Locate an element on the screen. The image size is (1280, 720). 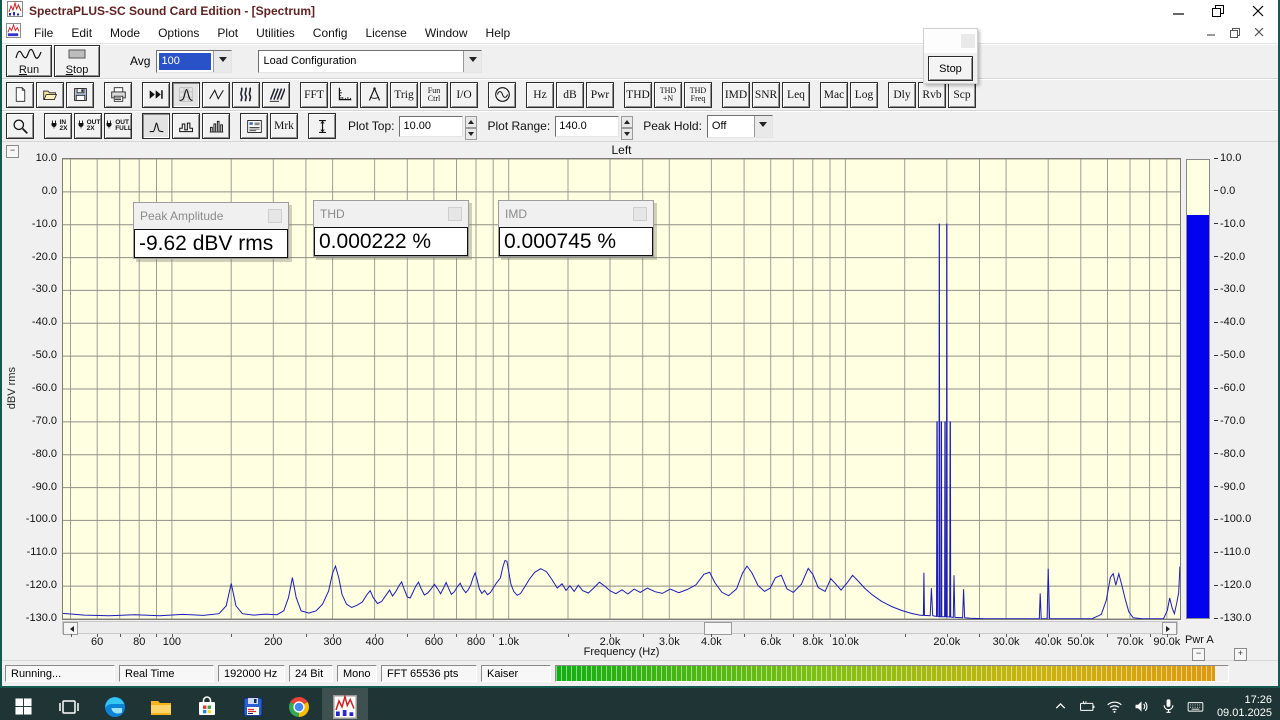
octave-button is located at coordinates (186, 126).